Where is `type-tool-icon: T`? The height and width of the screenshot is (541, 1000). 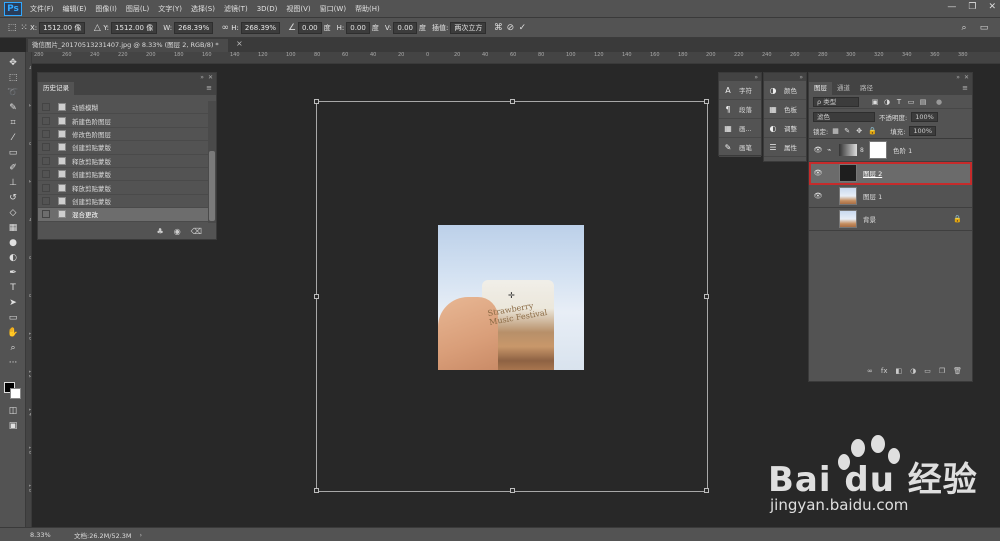
type-tool-icon: T is located at coordinates (13, 287).